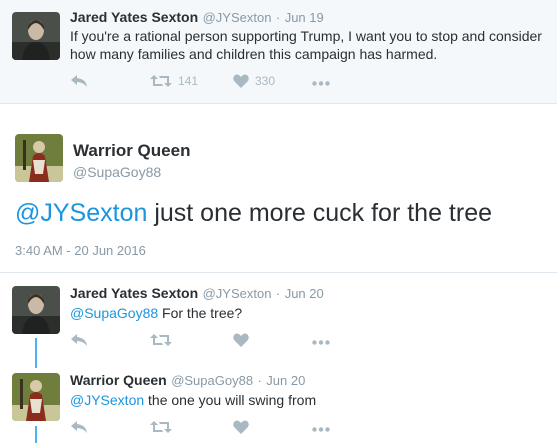 The height and width of the screenshot is (443, 557). Describe the element at coordinates (114, 313) in the screenshot. I see `mention-link: @SupaGoy88` at that location.